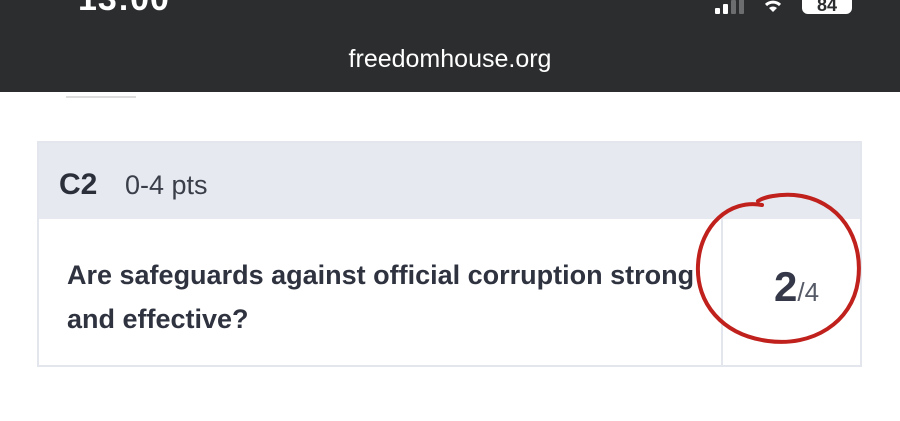 This screenshot has height=421, width=900. I want to click on battery-level: 84, so click(827, 7).